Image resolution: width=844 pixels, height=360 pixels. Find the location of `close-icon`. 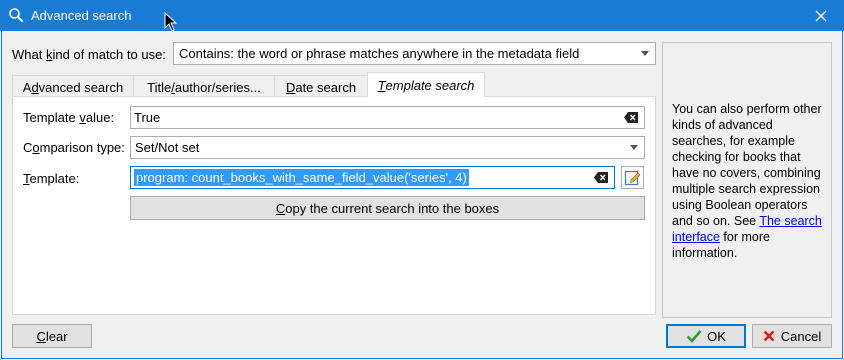

close-icon is located at coordinates (821, 15).